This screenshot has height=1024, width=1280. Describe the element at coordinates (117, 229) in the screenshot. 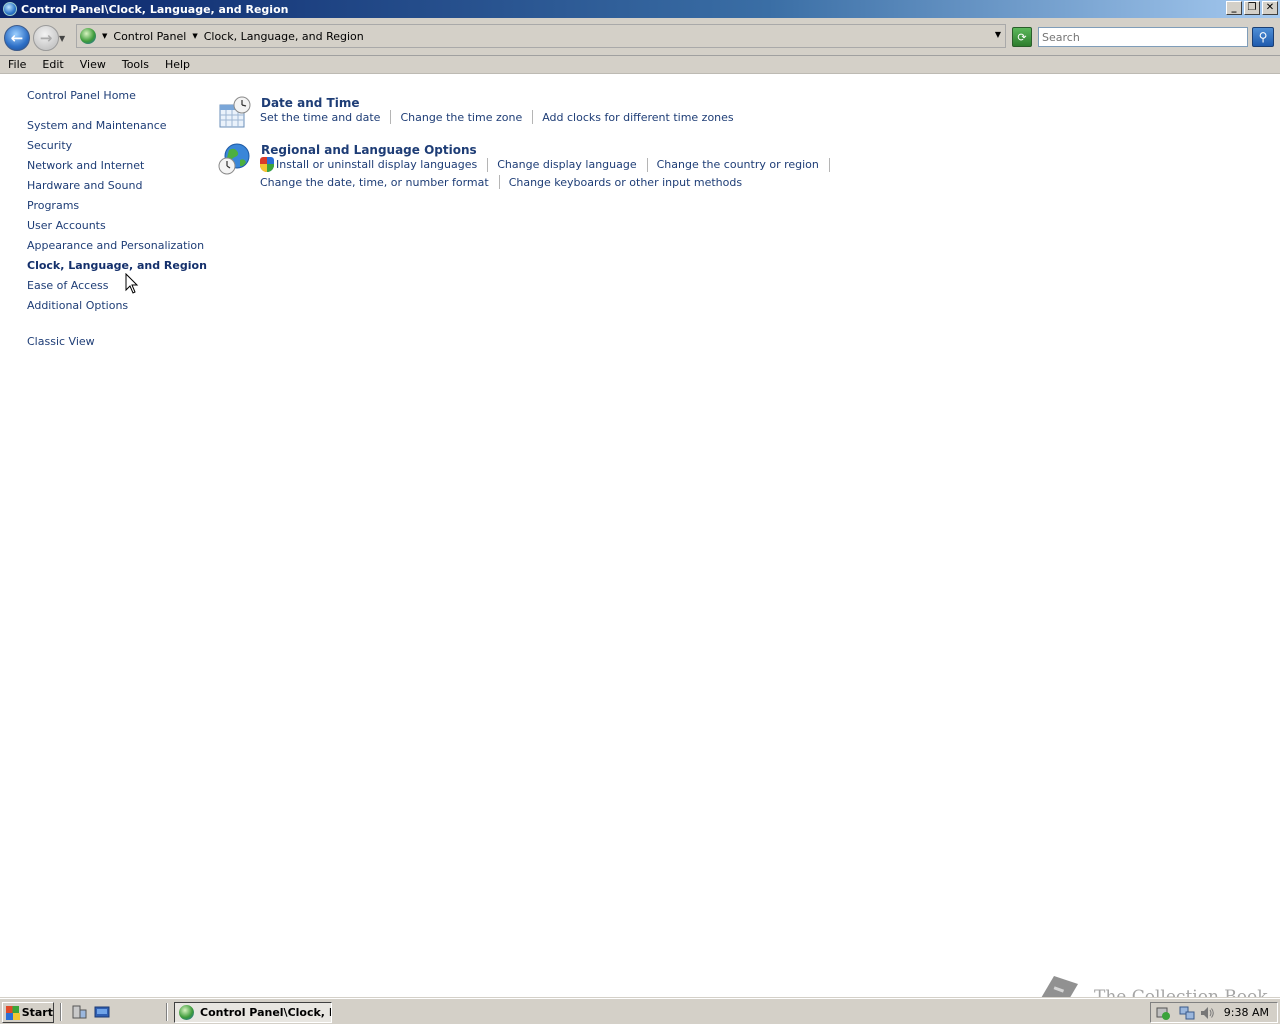

I see `nav-user-accounts: User Accounts` at that location.